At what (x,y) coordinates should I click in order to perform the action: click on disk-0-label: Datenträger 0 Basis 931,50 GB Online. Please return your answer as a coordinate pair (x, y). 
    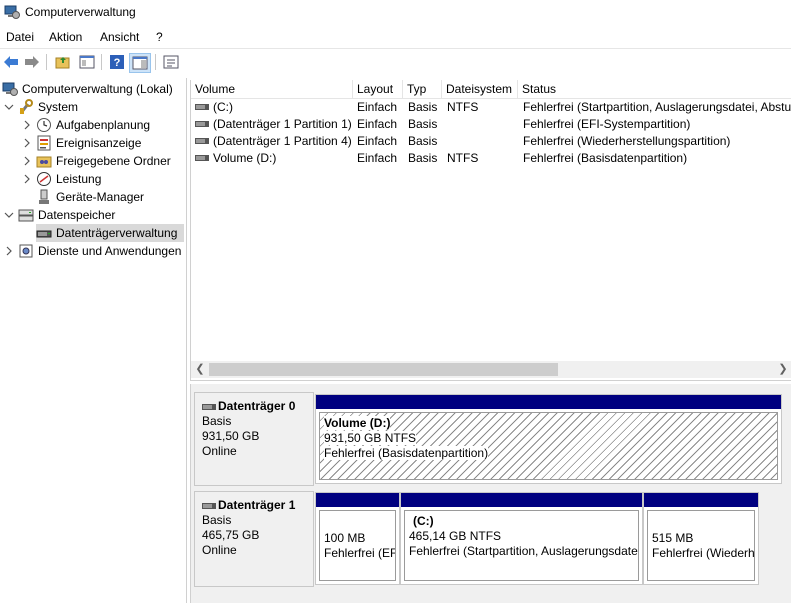
    Looking at the image, I should click on (254, 439).